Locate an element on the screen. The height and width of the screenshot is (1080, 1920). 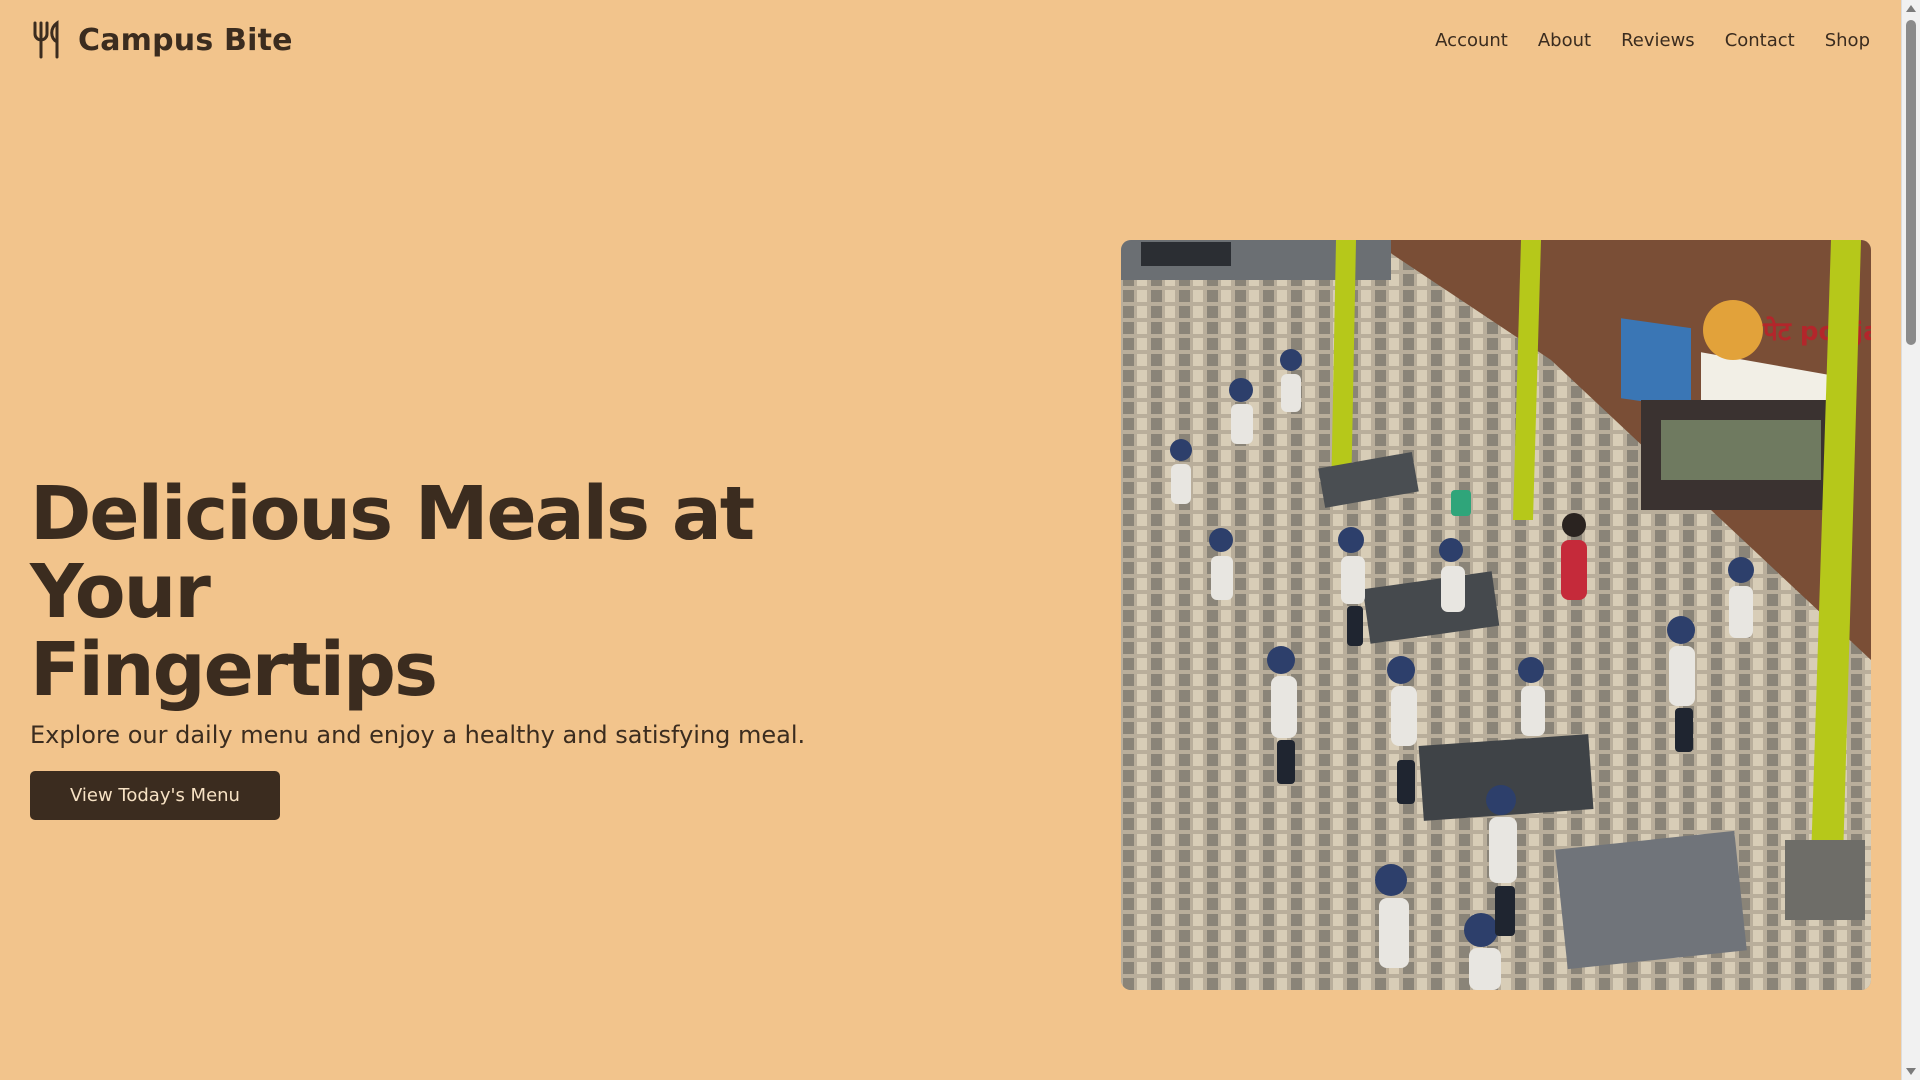
scroll-thumb is located at coordinates (1911, 182).